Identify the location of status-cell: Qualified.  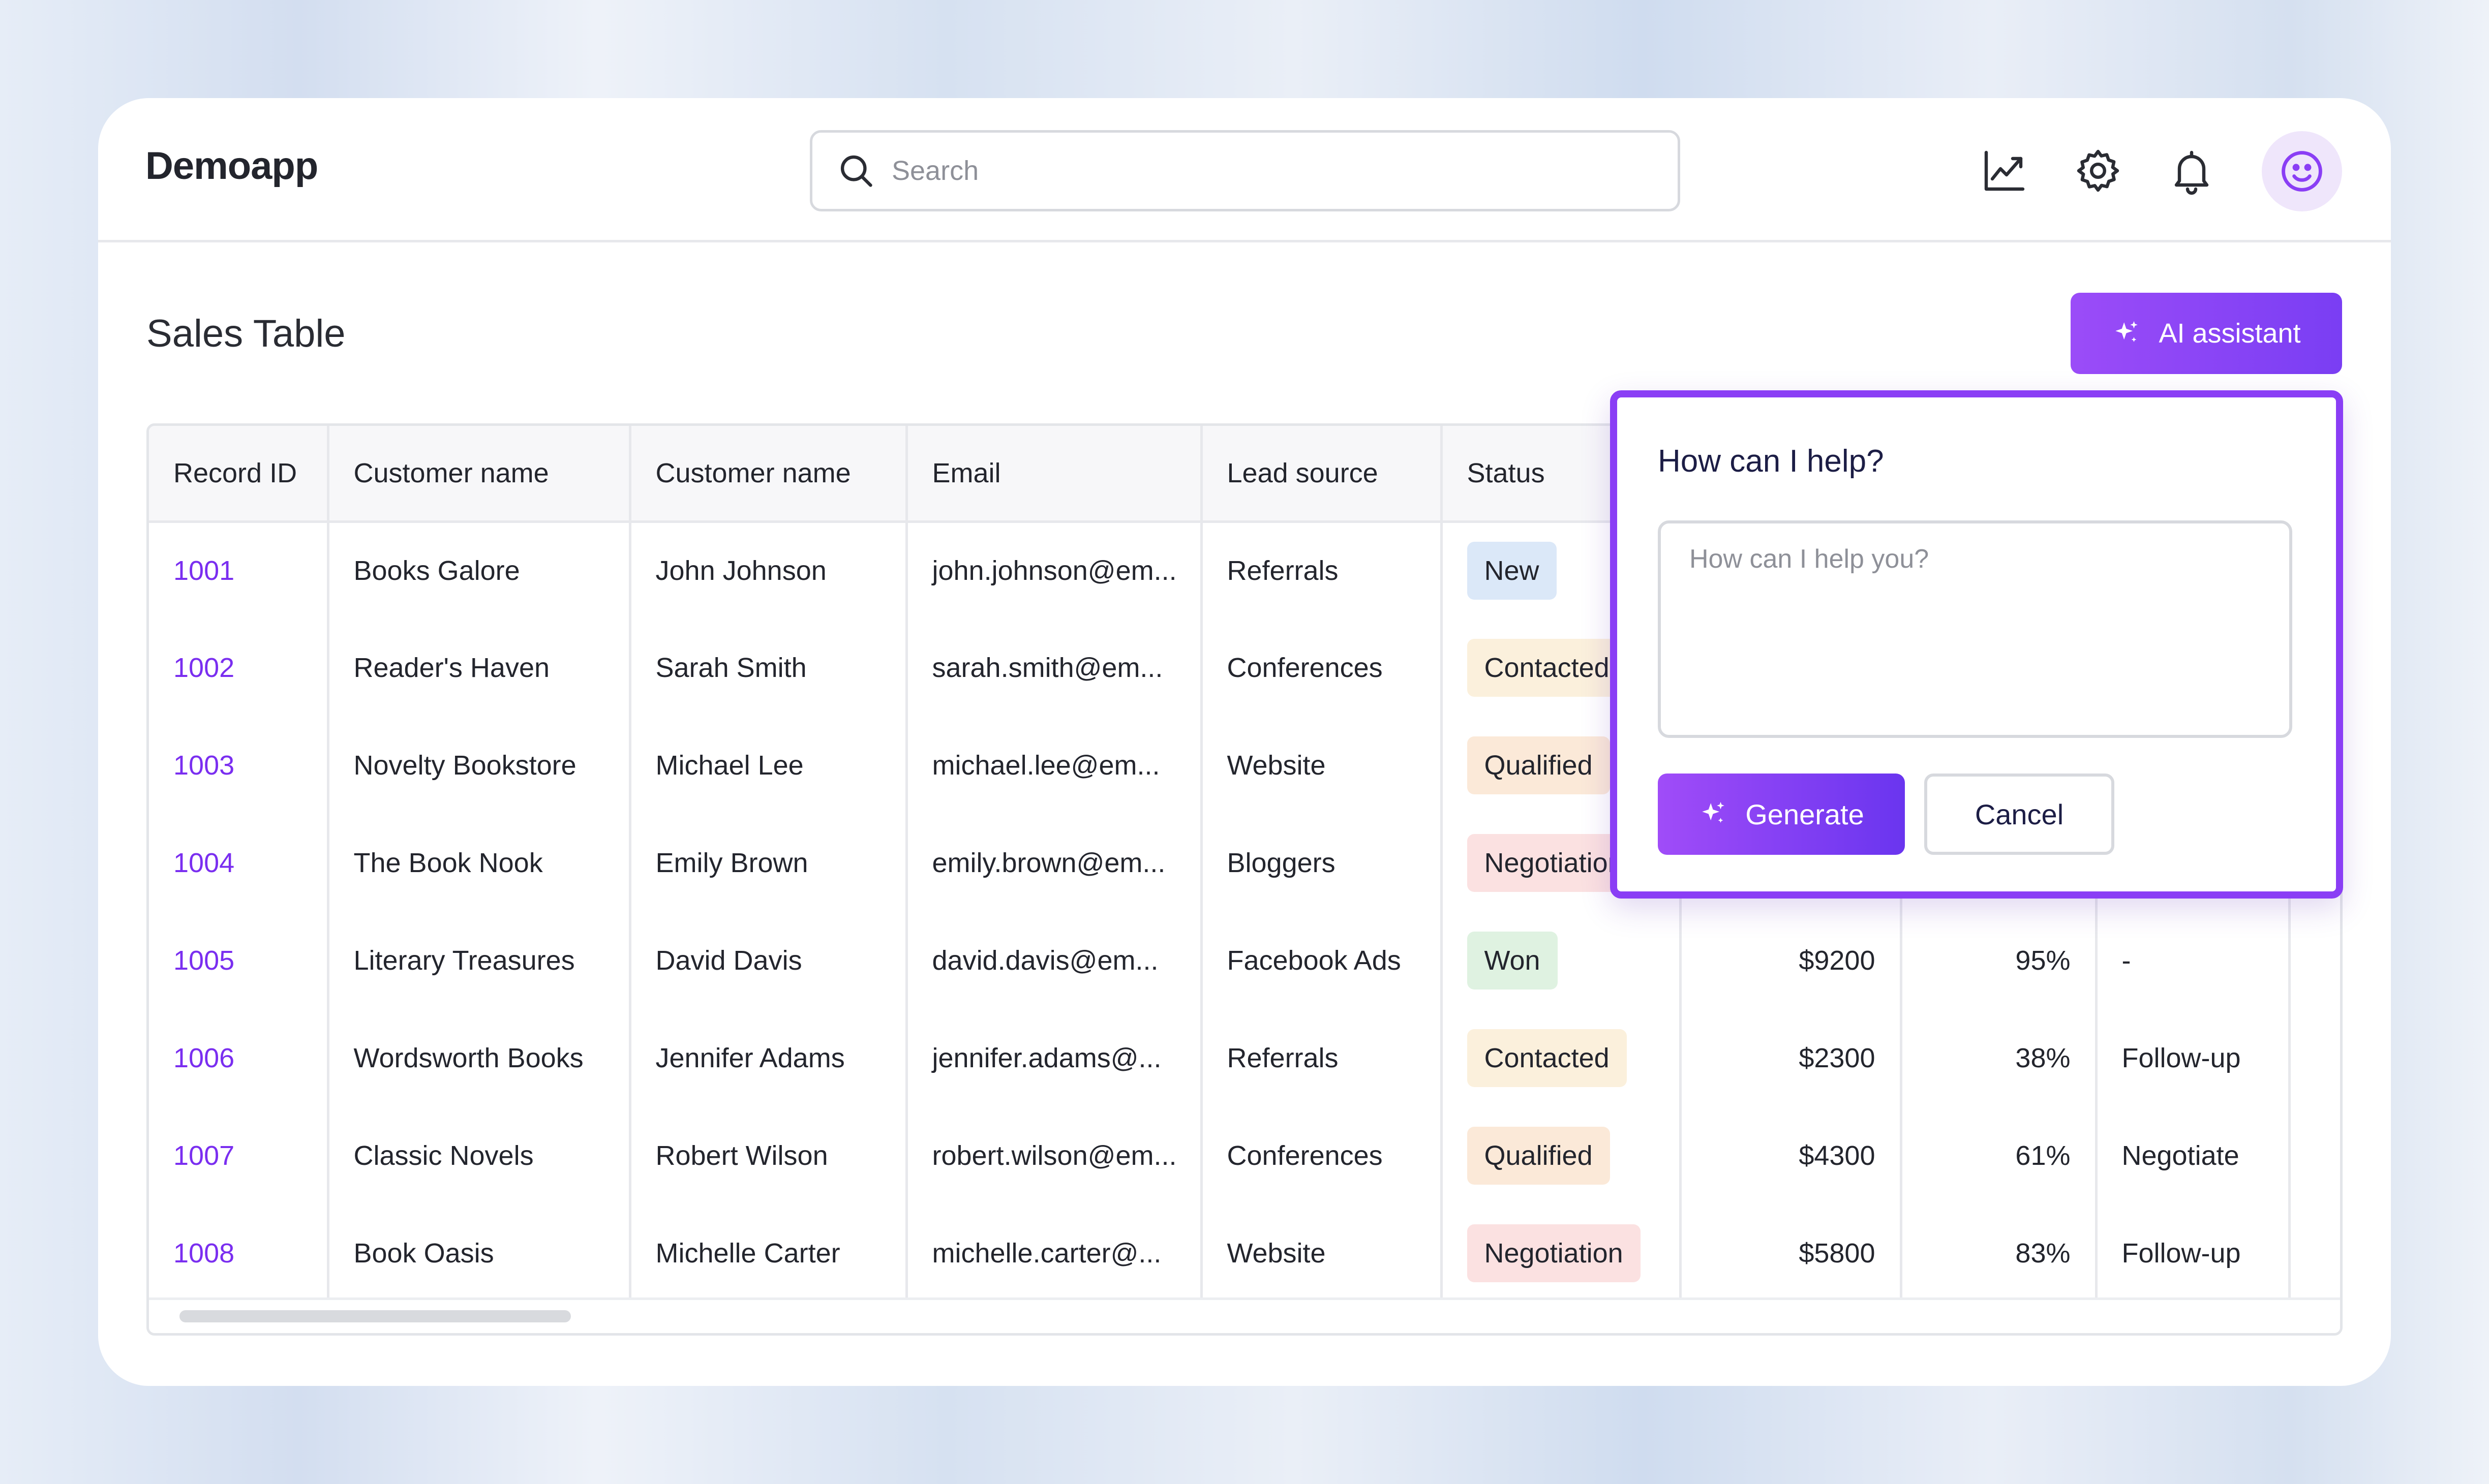
(1561, 1155).